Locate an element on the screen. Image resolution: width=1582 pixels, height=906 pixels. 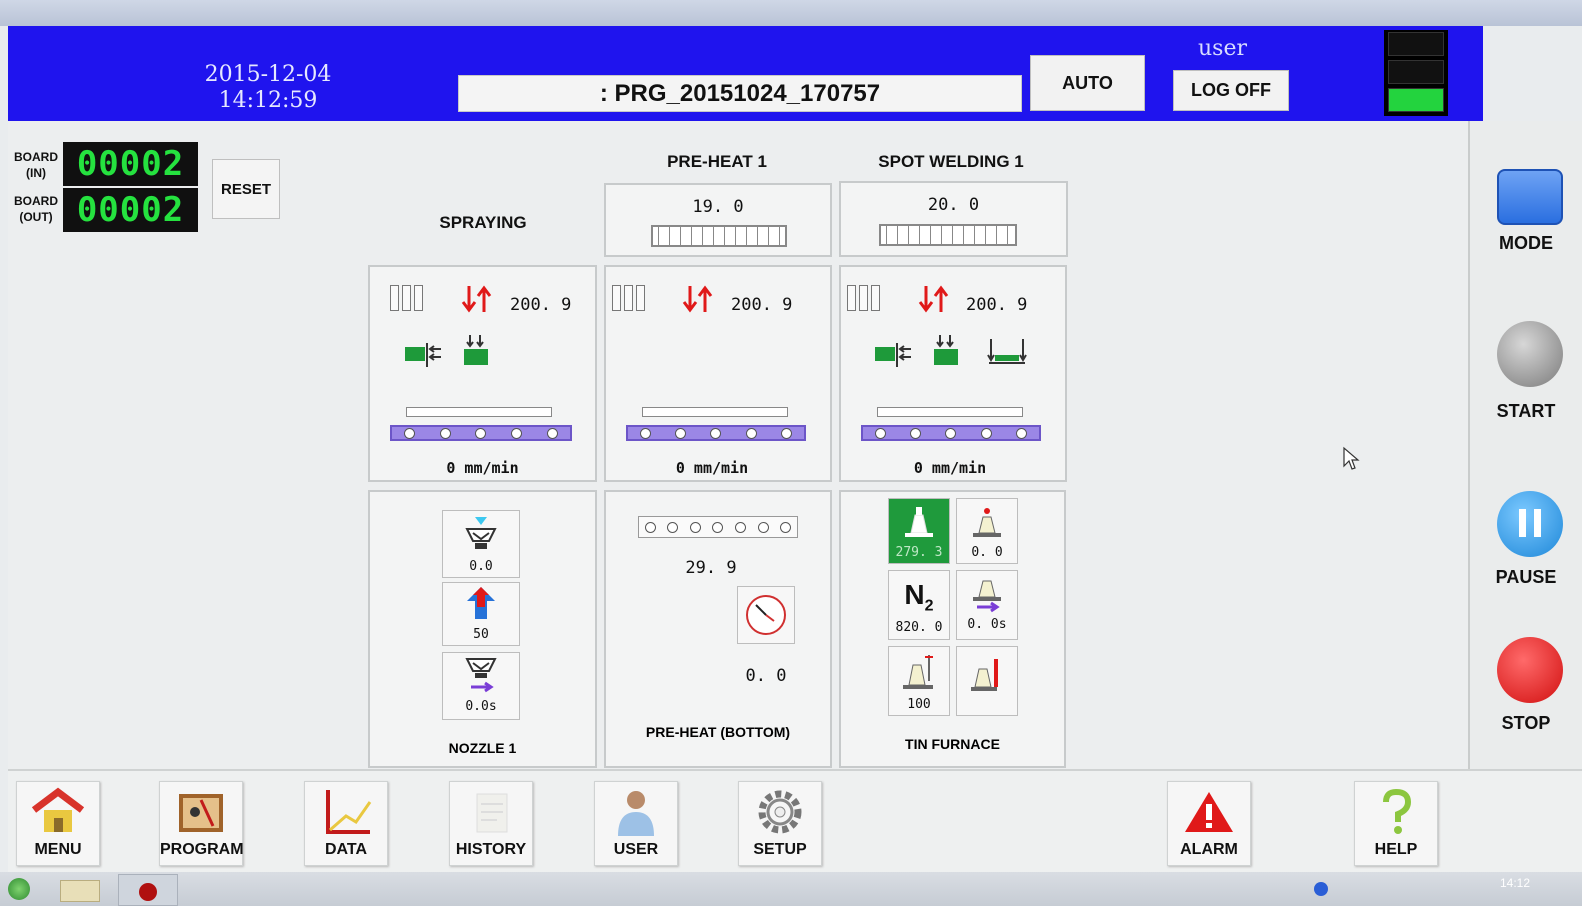
board-stop-icon is located at coordinates (423, 355).